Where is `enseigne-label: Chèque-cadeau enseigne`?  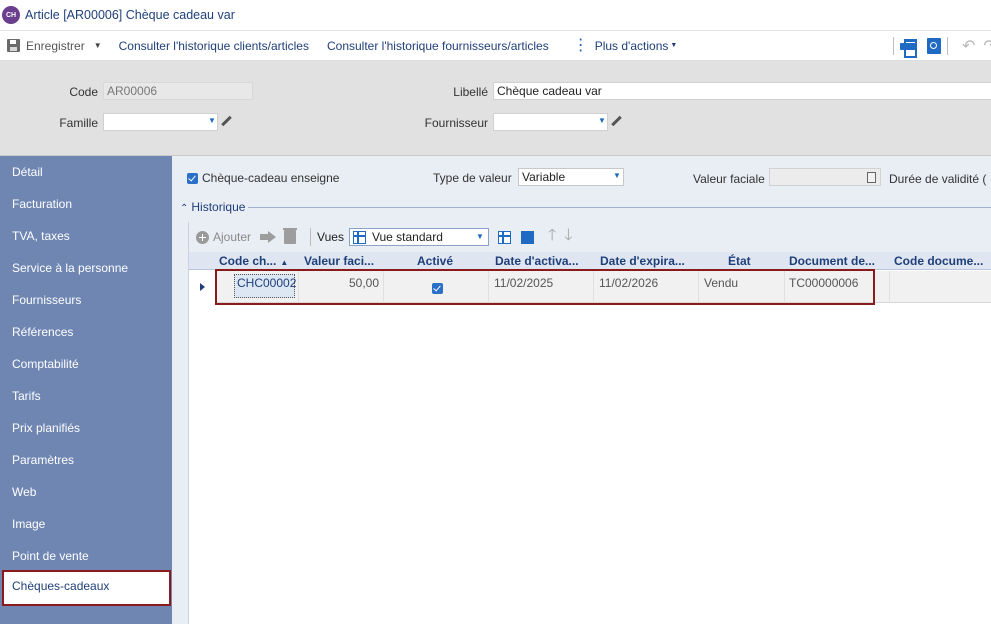 enseigne-label: Chèque-cadeau enseigne is located at coordinates (271, 178).